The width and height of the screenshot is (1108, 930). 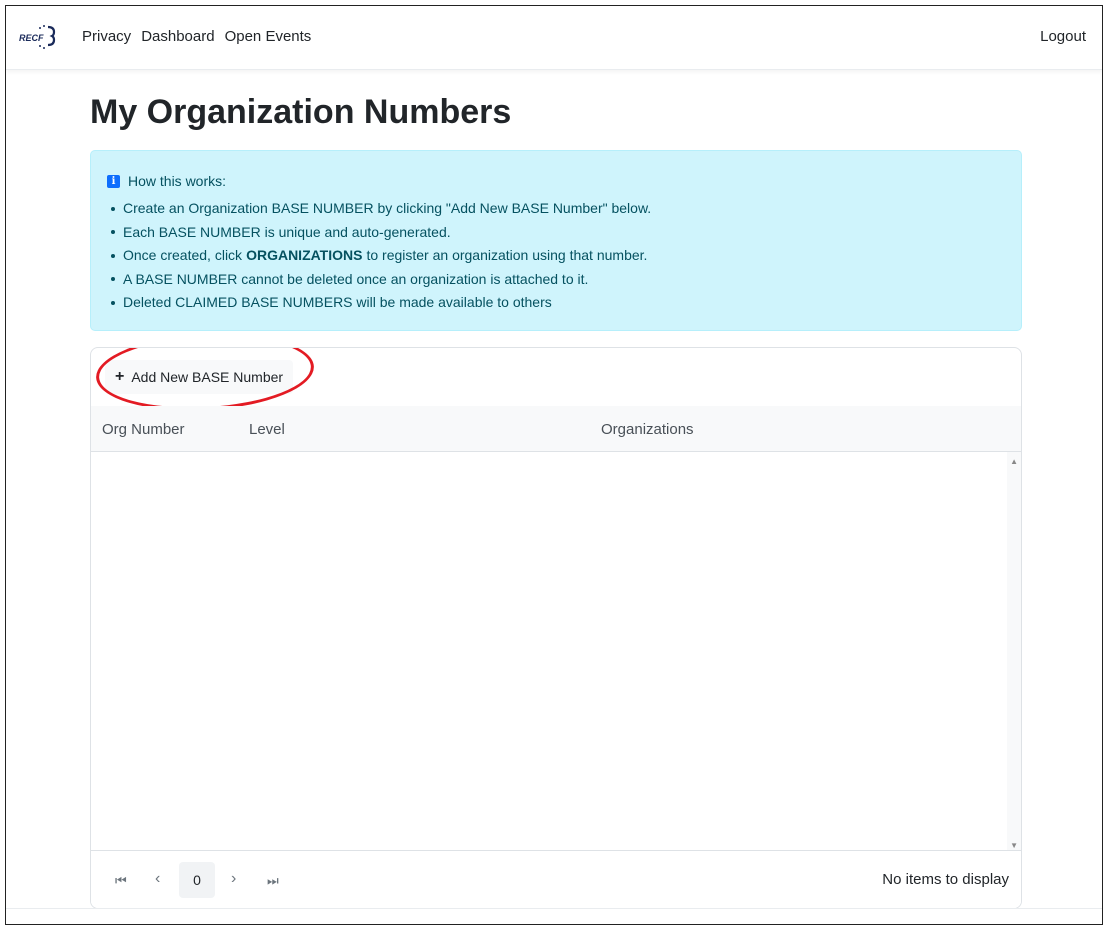 What do you see at coordinates (556, 382) in the screenshot?
I see `grid-toolbar: + Add New BASE Number` at bounding box center [556, 382].